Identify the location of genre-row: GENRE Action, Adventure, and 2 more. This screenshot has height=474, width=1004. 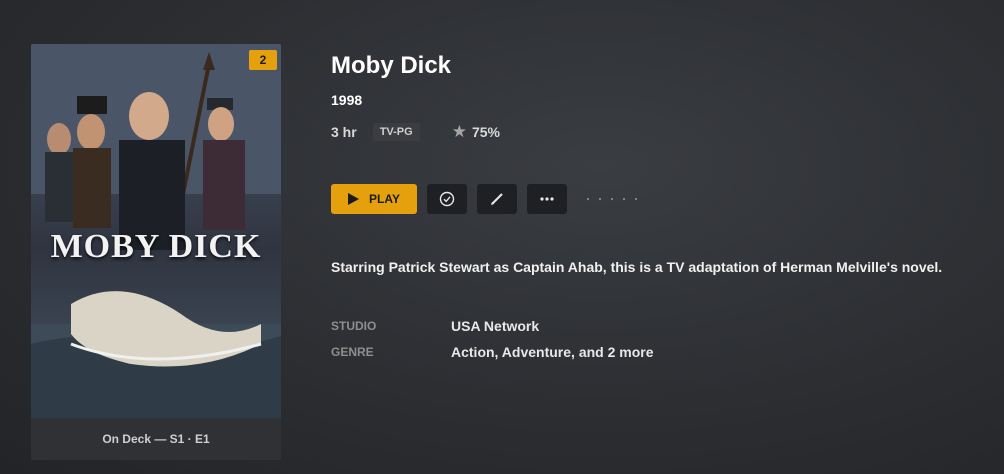
(492, 352).